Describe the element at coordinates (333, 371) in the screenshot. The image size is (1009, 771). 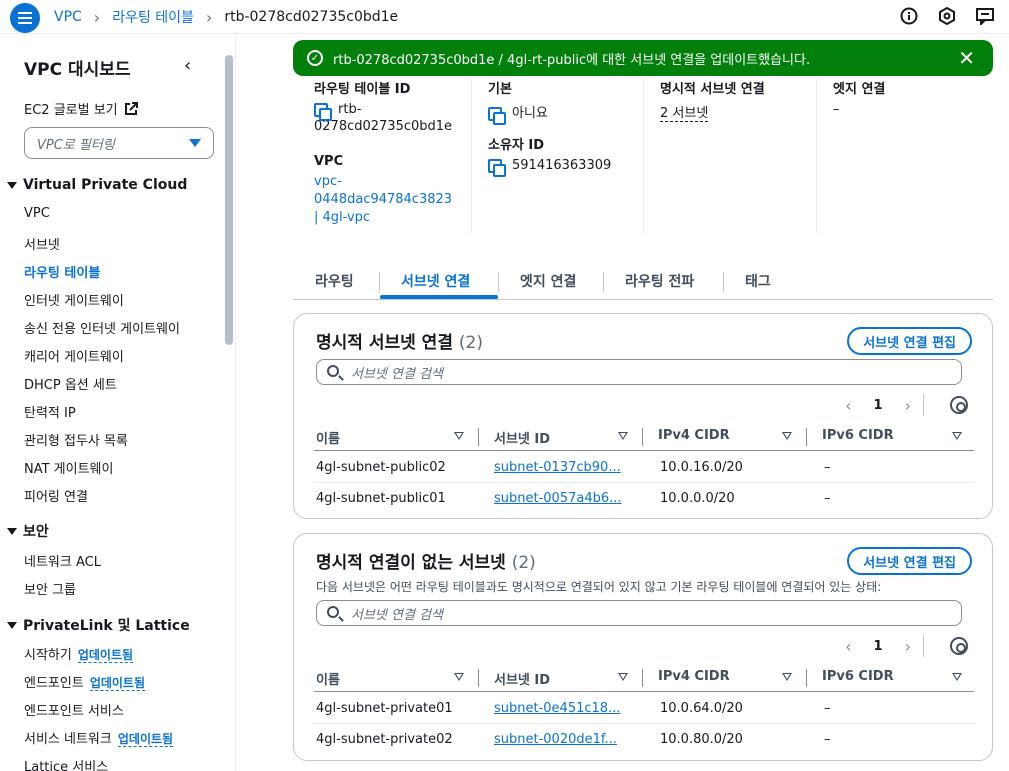
I see `search-icon` at that location.